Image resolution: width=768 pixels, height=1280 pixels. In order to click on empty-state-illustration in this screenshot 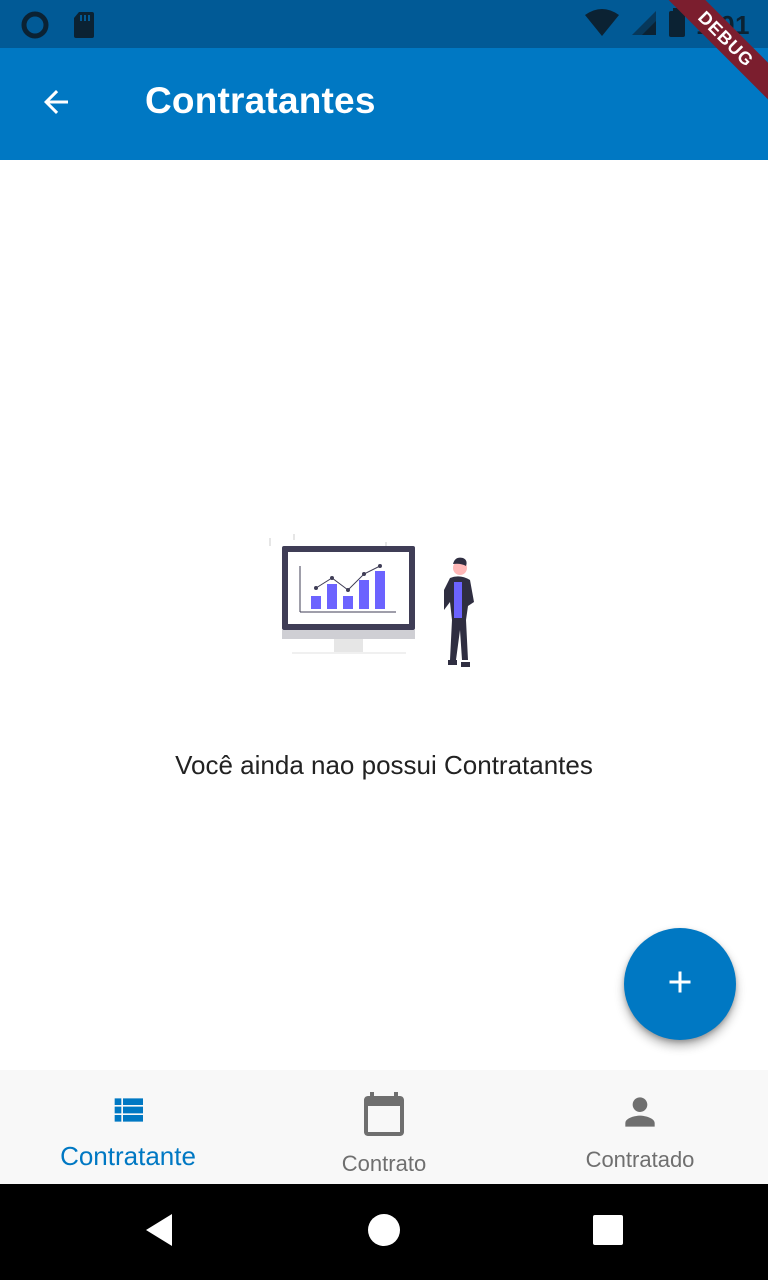, I will do `click(376, 601)`.